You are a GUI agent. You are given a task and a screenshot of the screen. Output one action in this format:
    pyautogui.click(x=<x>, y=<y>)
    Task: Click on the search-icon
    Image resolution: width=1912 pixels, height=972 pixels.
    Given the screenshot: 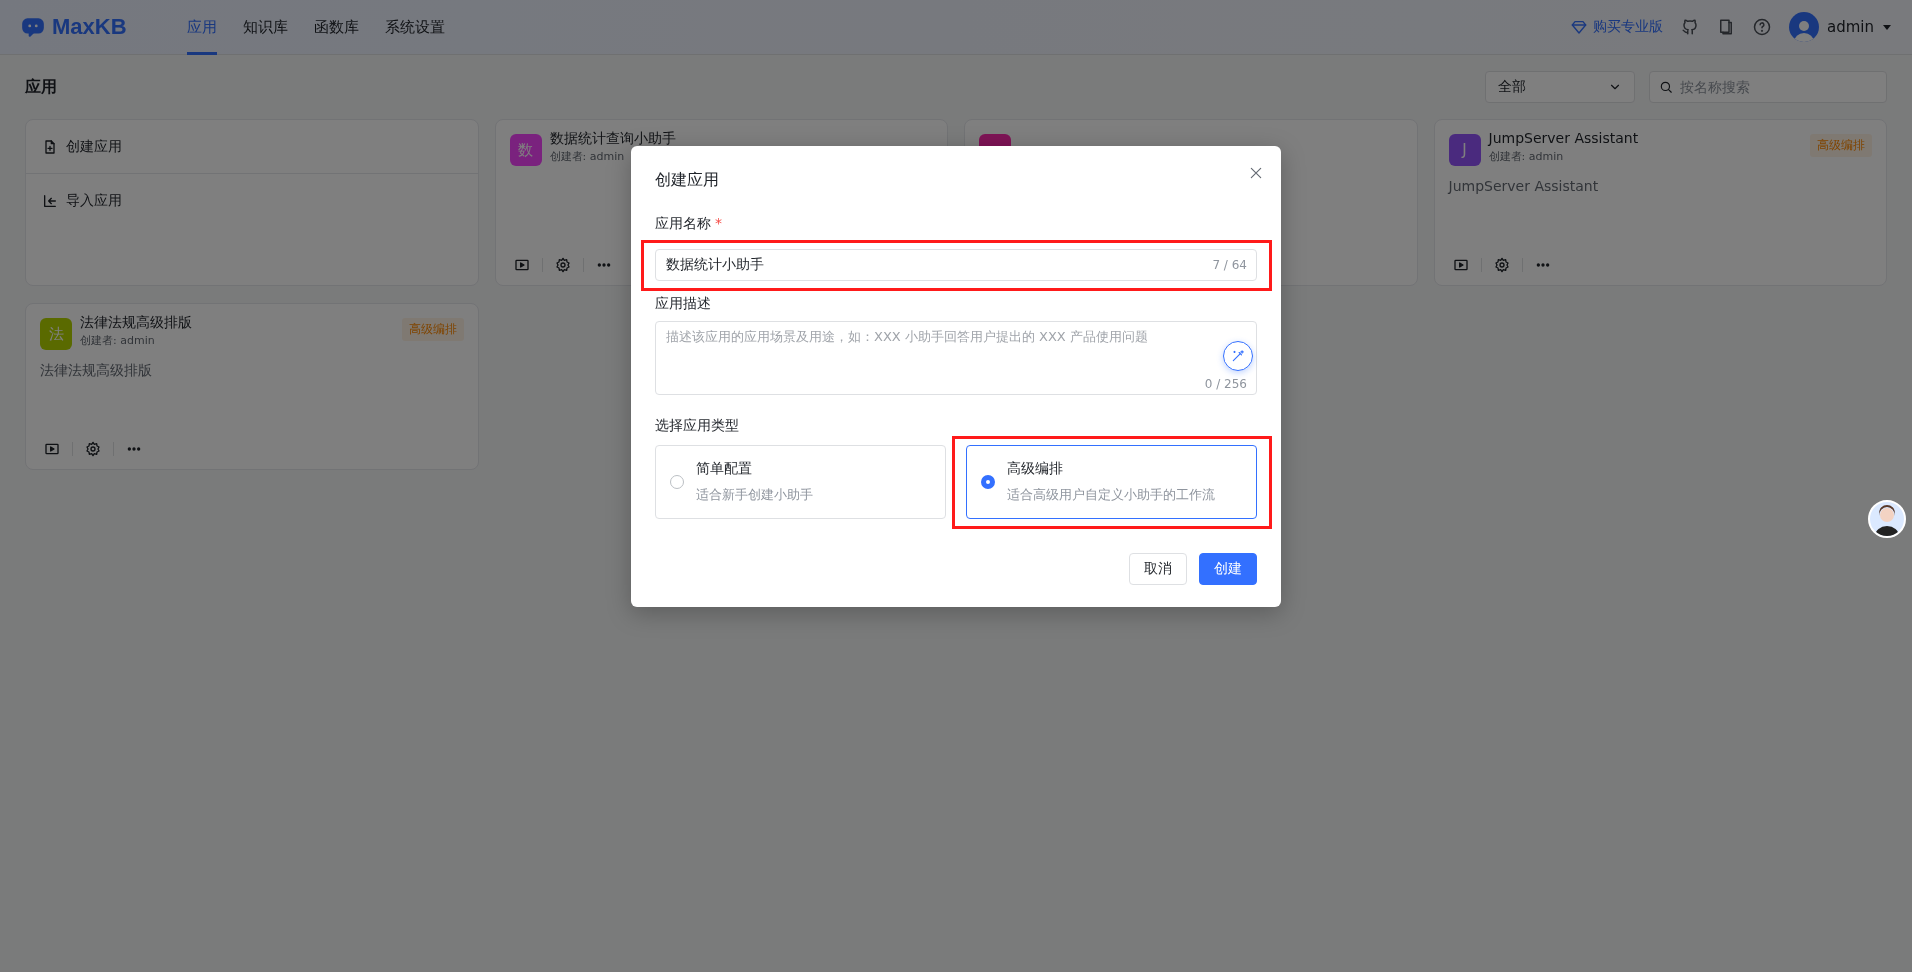 What is the action you would take?
    pyautogui.click(x=1666, y=87)
    